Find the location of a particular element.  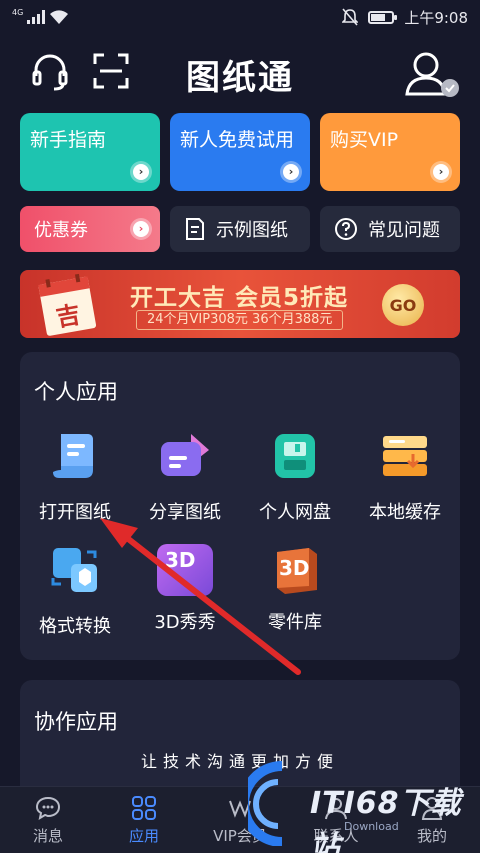

mute-bell-icon is located at coordinates (350, 17).